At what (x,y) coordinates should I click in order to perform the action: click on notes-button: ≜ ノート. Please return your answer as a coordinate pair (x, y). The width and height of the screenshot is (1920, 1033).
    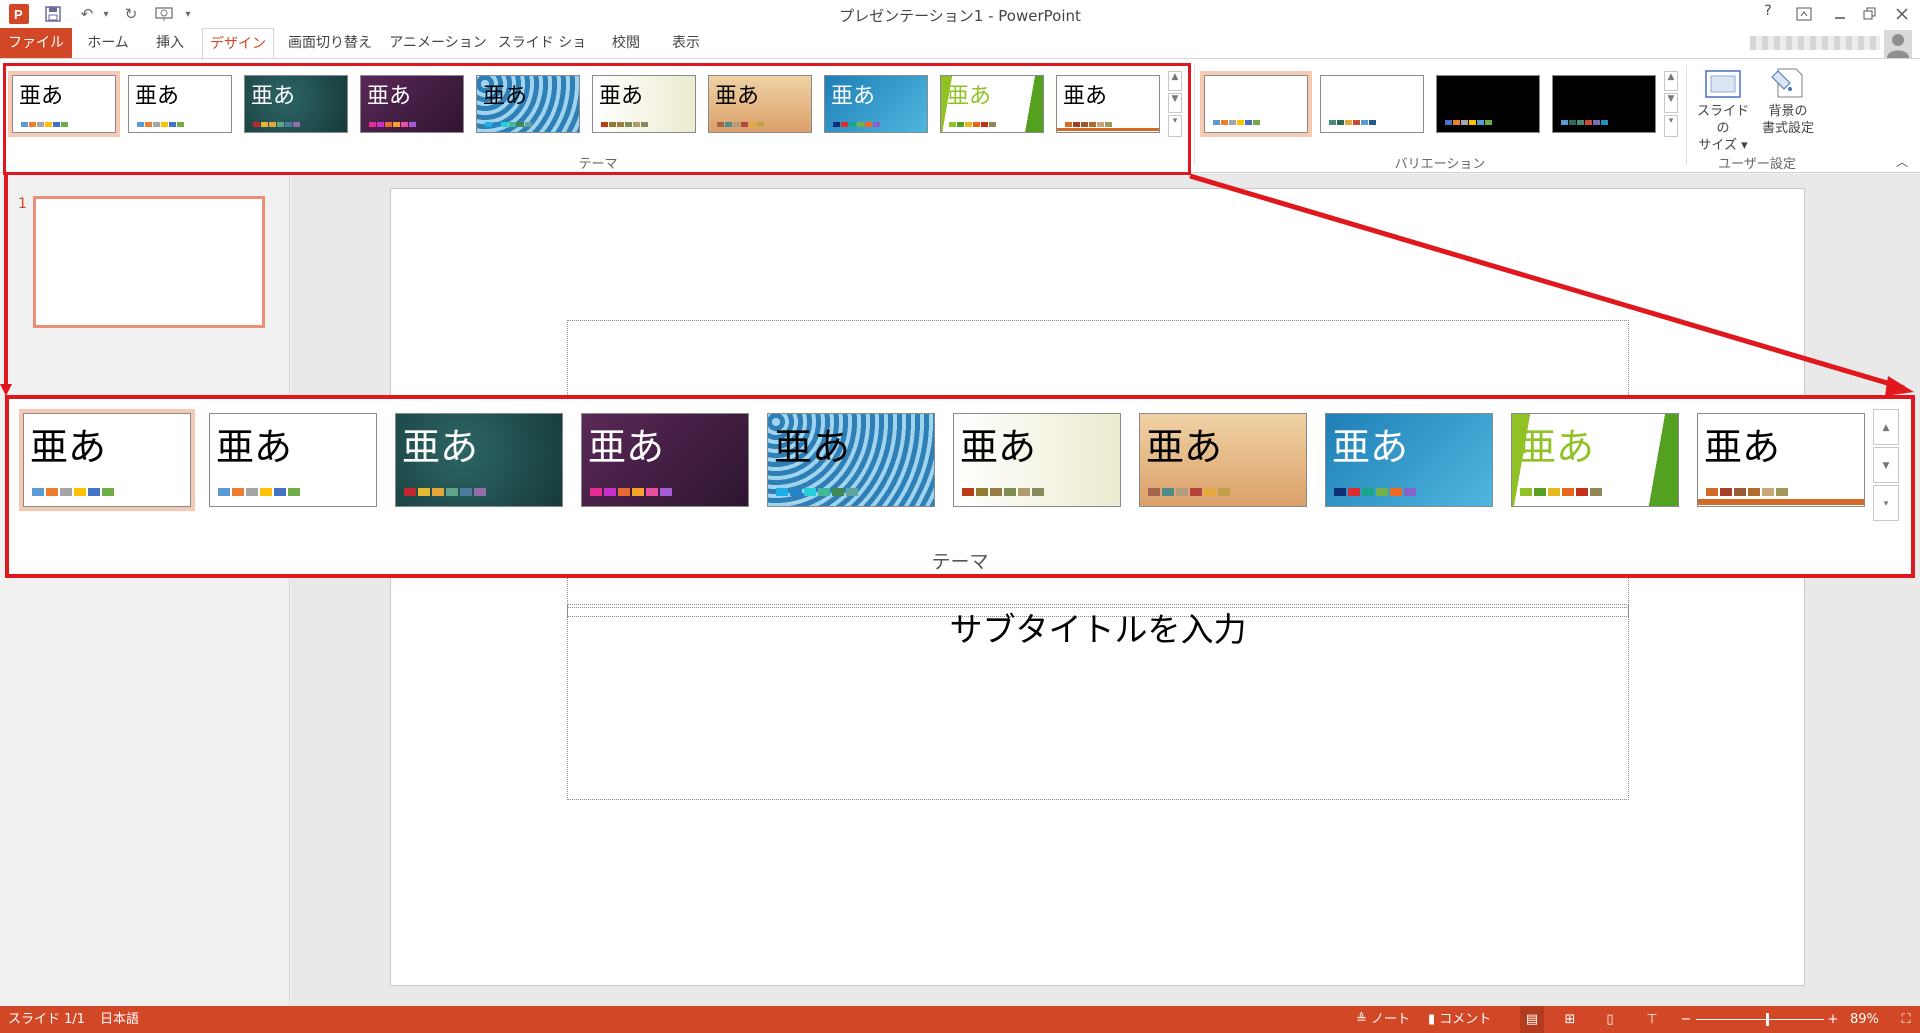
    Looking at the image, I should click on (1383, 1019).